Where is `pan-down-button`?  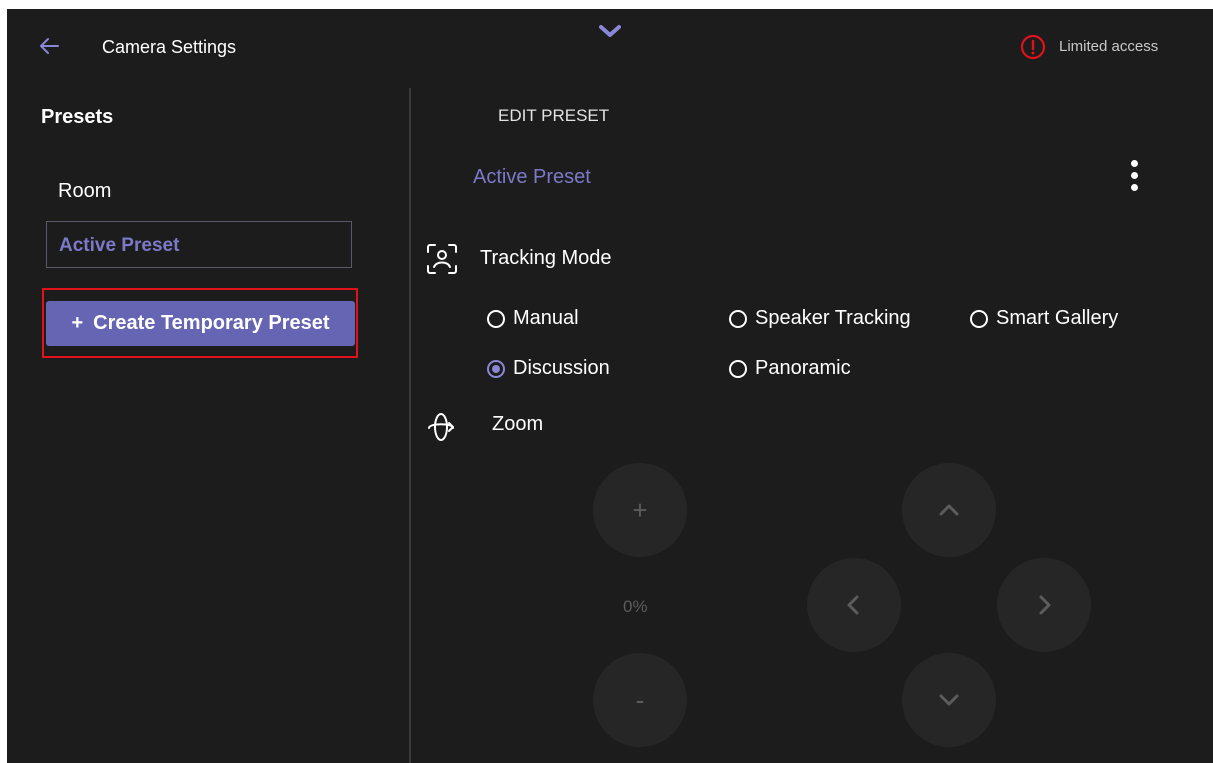 pan-down-button is located at coordinates (949, 700).